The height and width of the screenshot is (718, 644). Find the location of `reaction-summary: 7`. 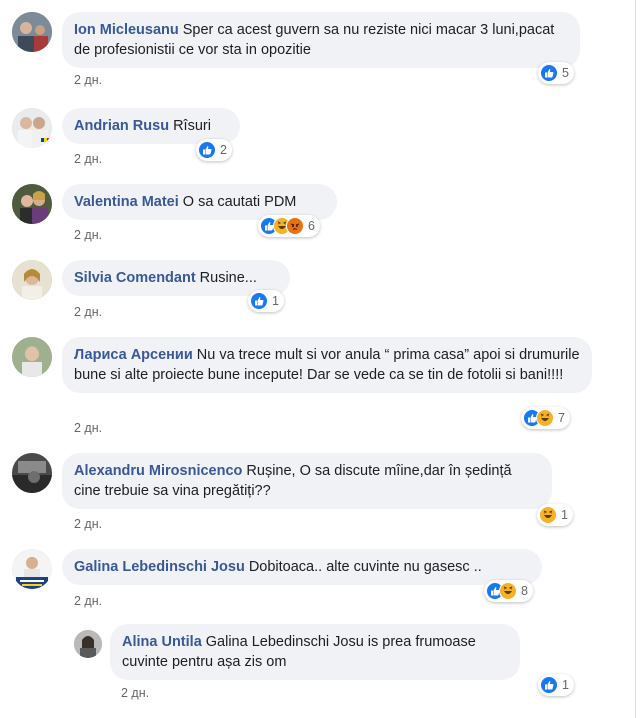

reaction-summary: 7 is located at coordinates (545, 418).